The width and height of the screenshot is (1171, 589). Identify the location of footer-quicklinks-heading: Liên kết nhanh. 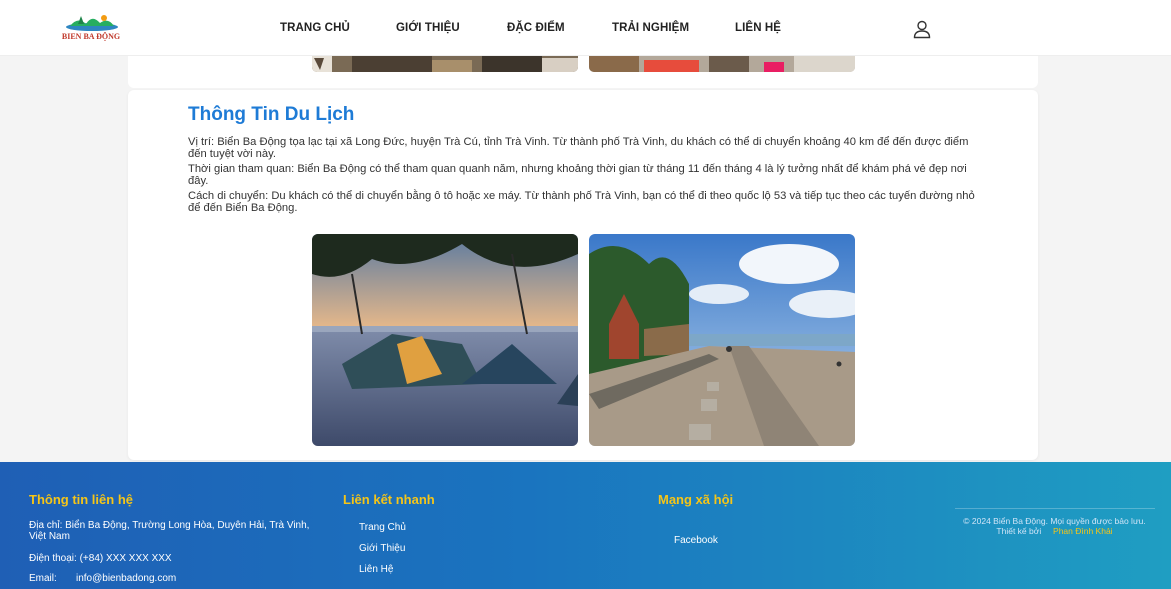
(389, 499).